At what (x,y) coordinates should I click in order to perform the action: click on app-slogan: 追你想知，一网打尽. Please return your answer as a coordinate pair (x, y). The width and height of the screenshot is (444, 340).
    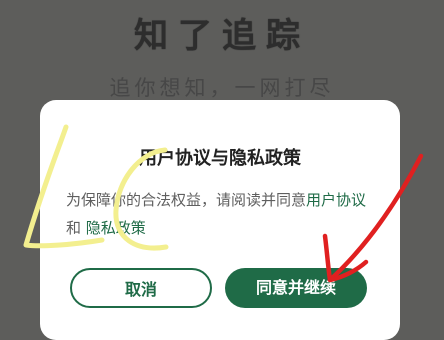
    Looking at the image, I should click on (222, 88).